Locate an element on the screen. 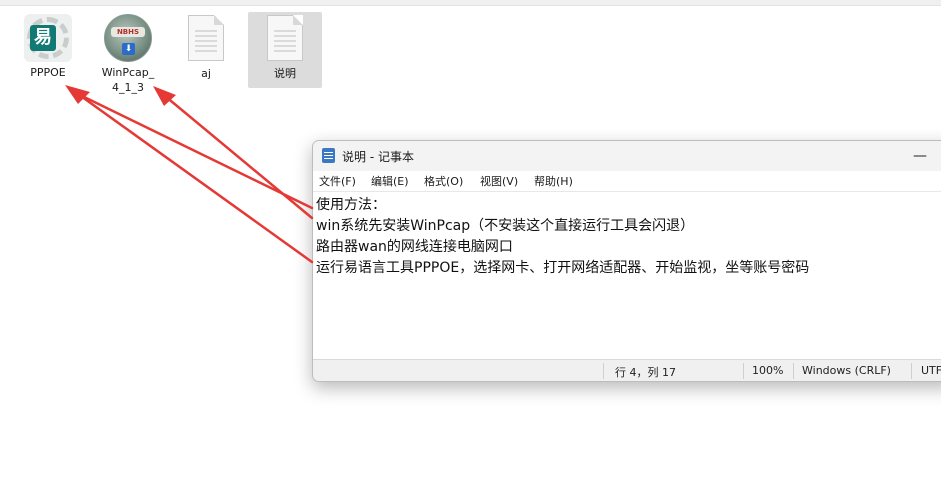 This screenshot has height=488, width=941. annotation-arrows is located at coordinates (189, 174).